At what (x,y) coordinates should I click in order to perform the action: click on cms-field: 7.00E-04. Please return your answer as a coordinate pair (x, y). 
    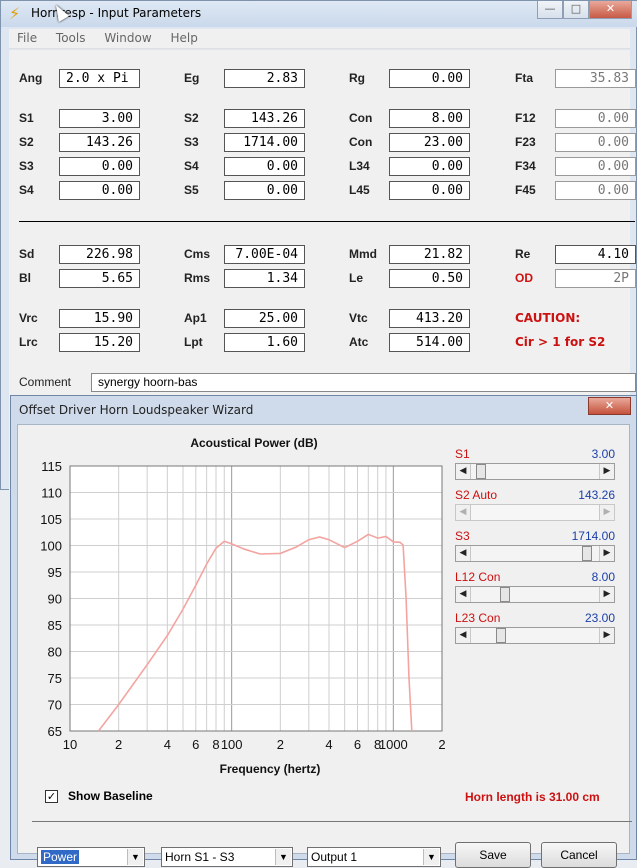
    Looking at the image, I should click on (264, 254).